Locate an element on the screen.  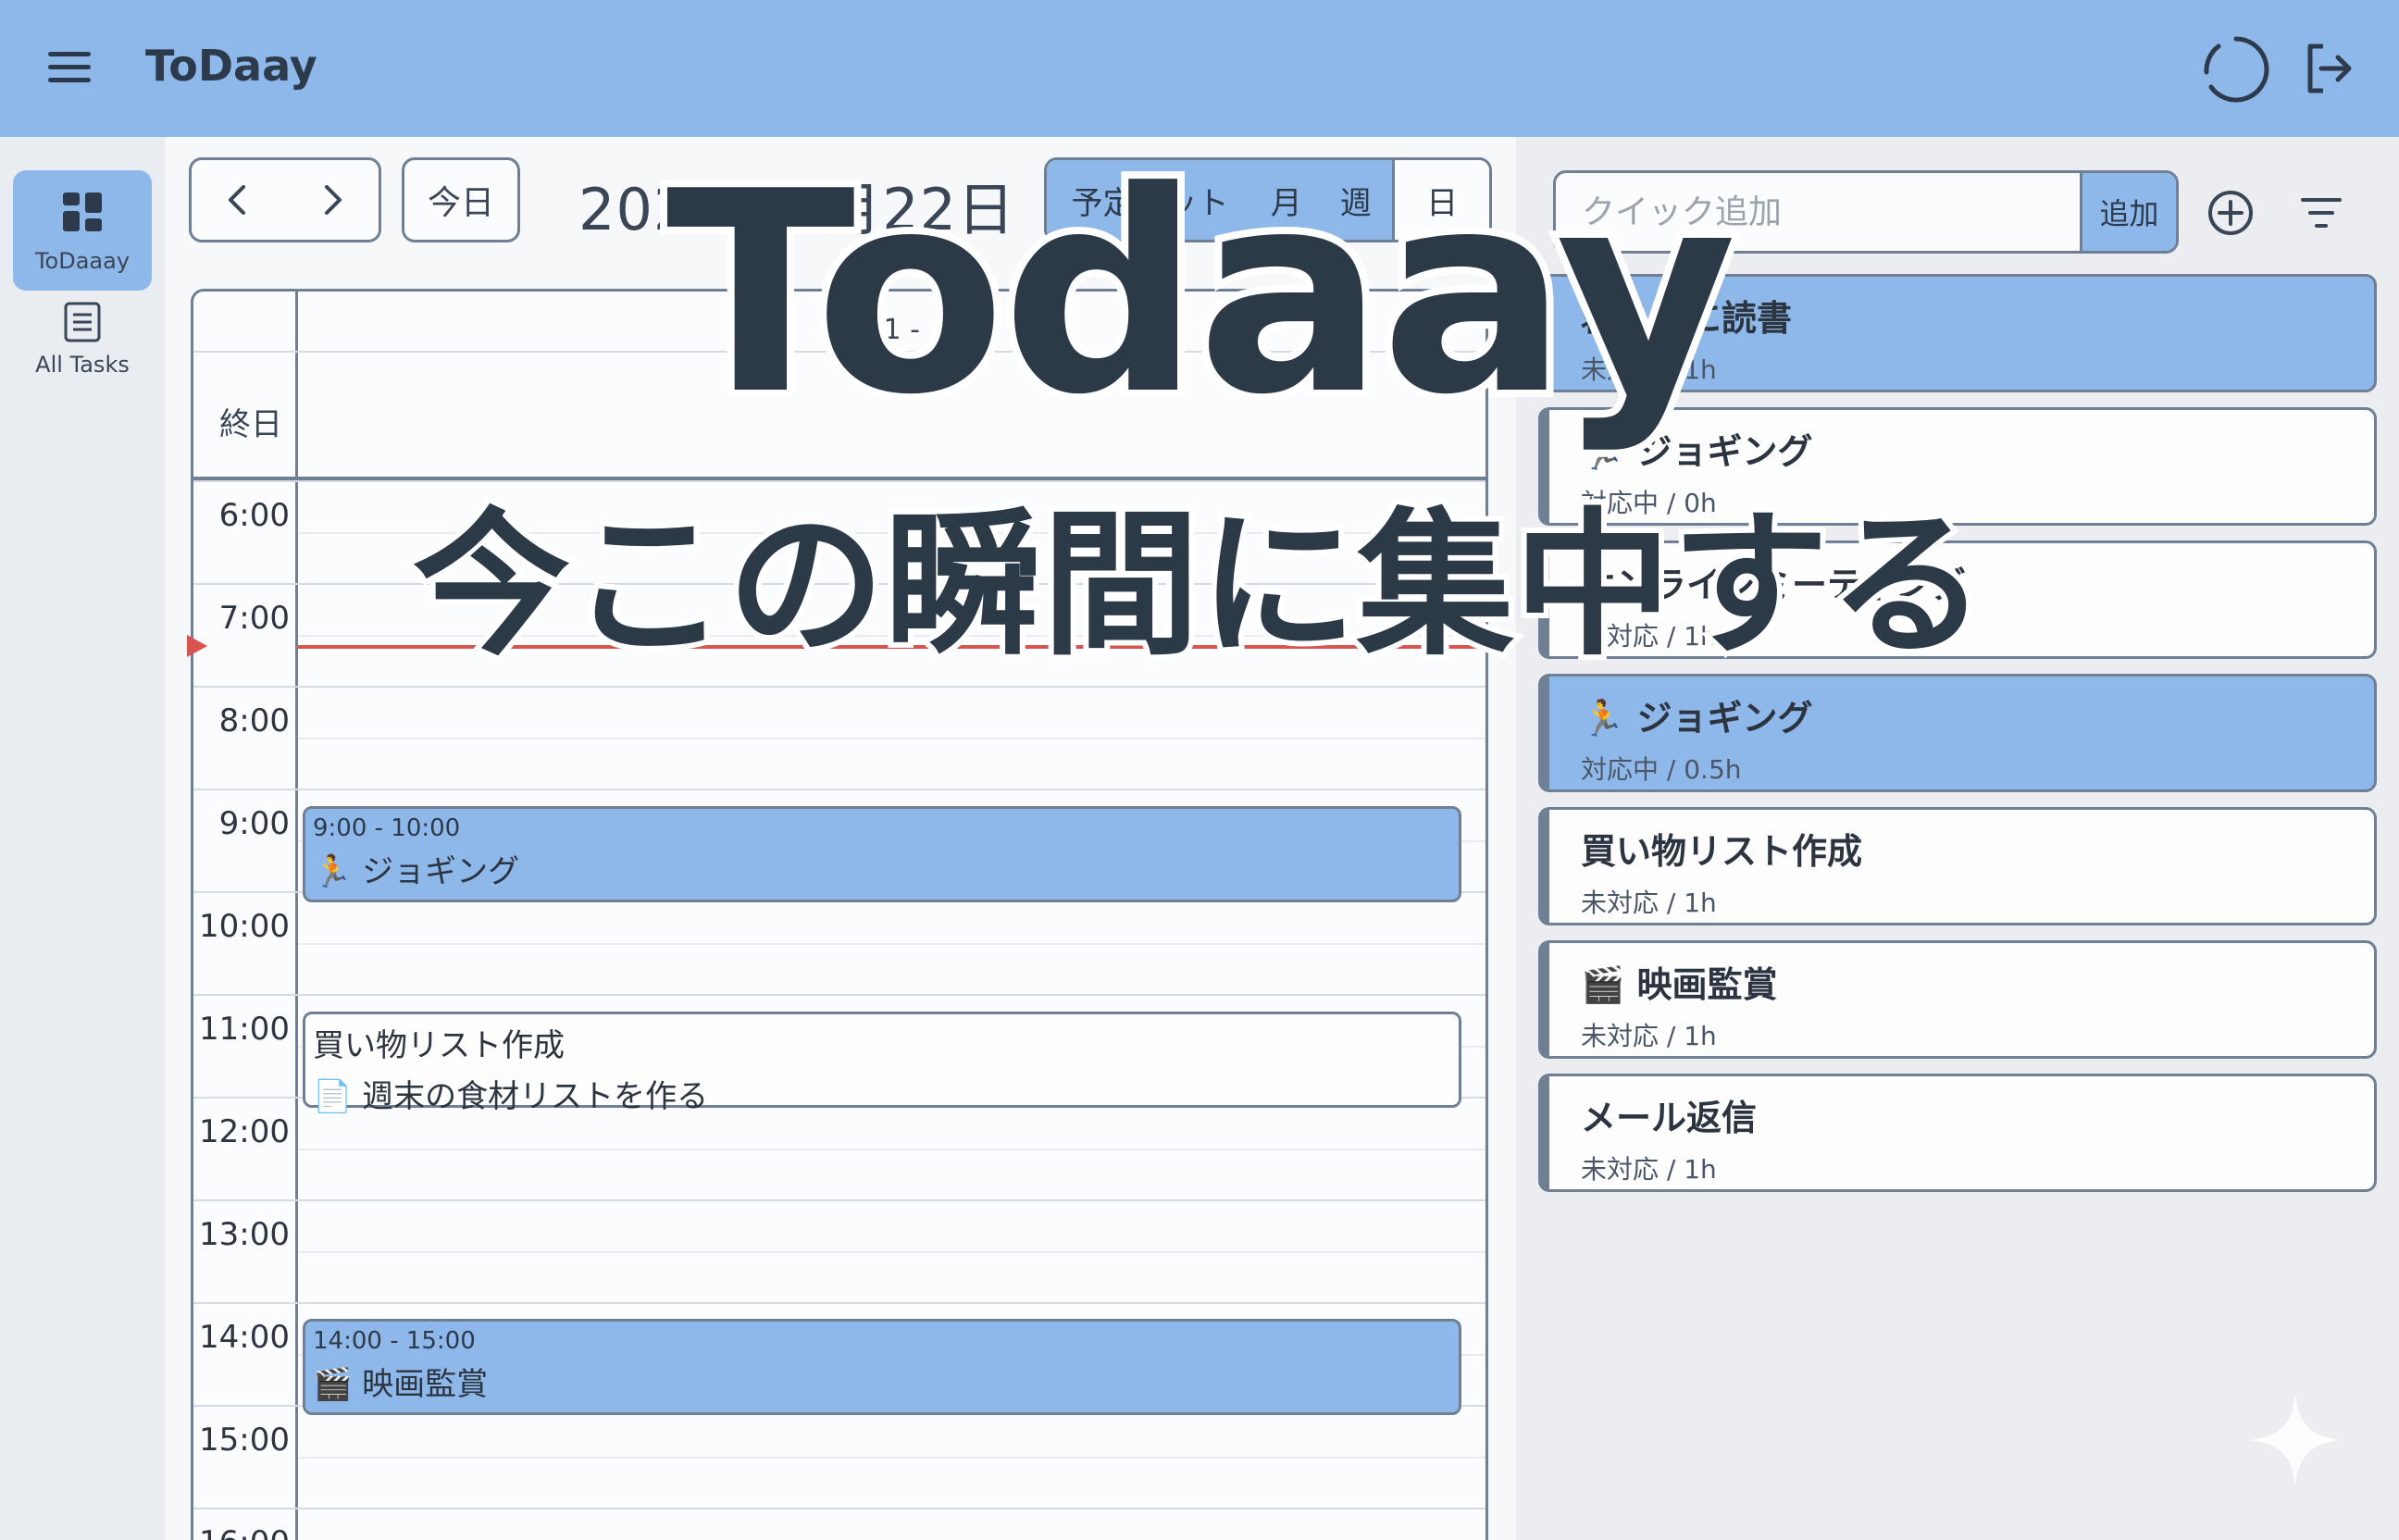
sync-spinner-icon is located at coordinates (2236, 69).